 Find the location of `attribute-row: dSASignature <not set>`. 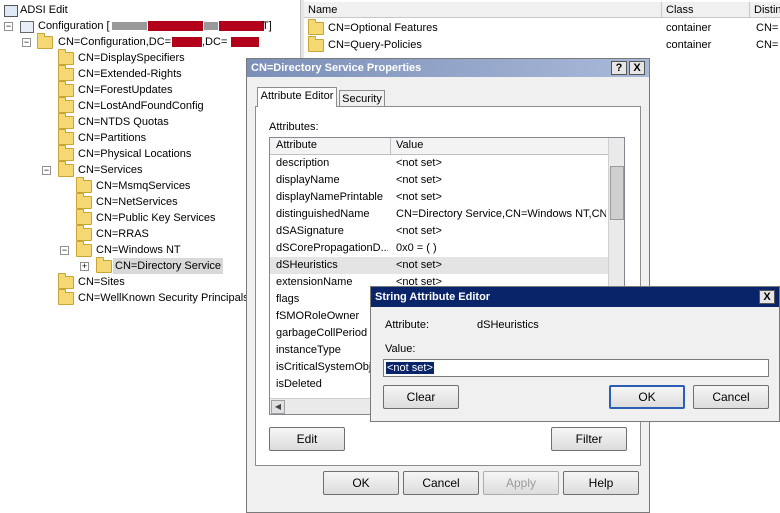

attribute-row: dSASignature <not set> is located at coordinates (439, 231).